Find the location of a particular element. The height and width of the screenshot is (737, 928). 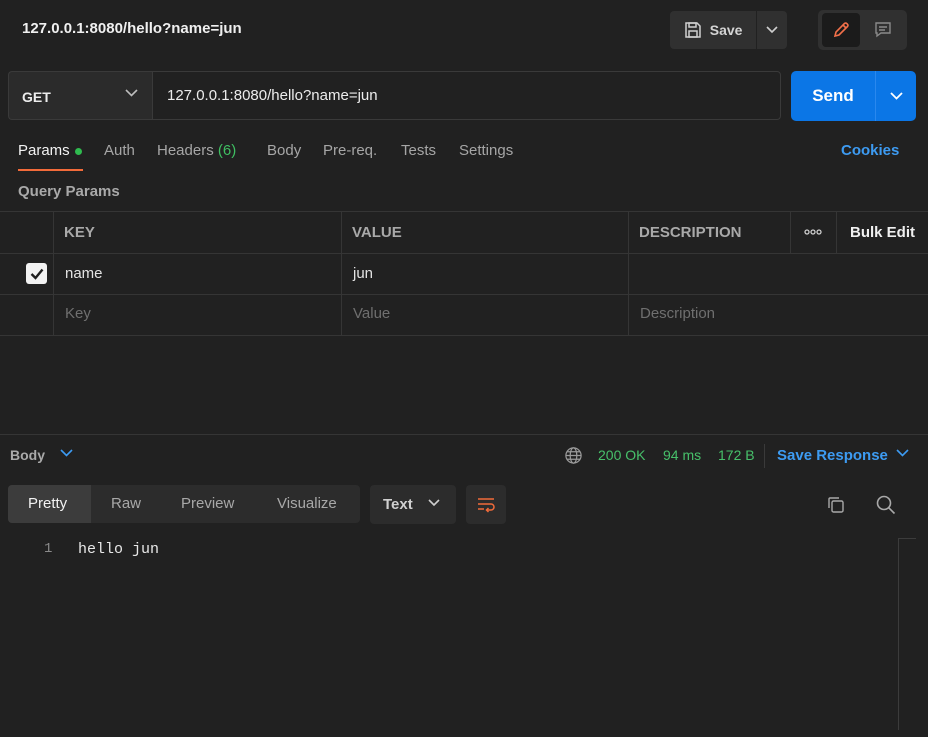

more-icon is located at coordinates (813, 232).